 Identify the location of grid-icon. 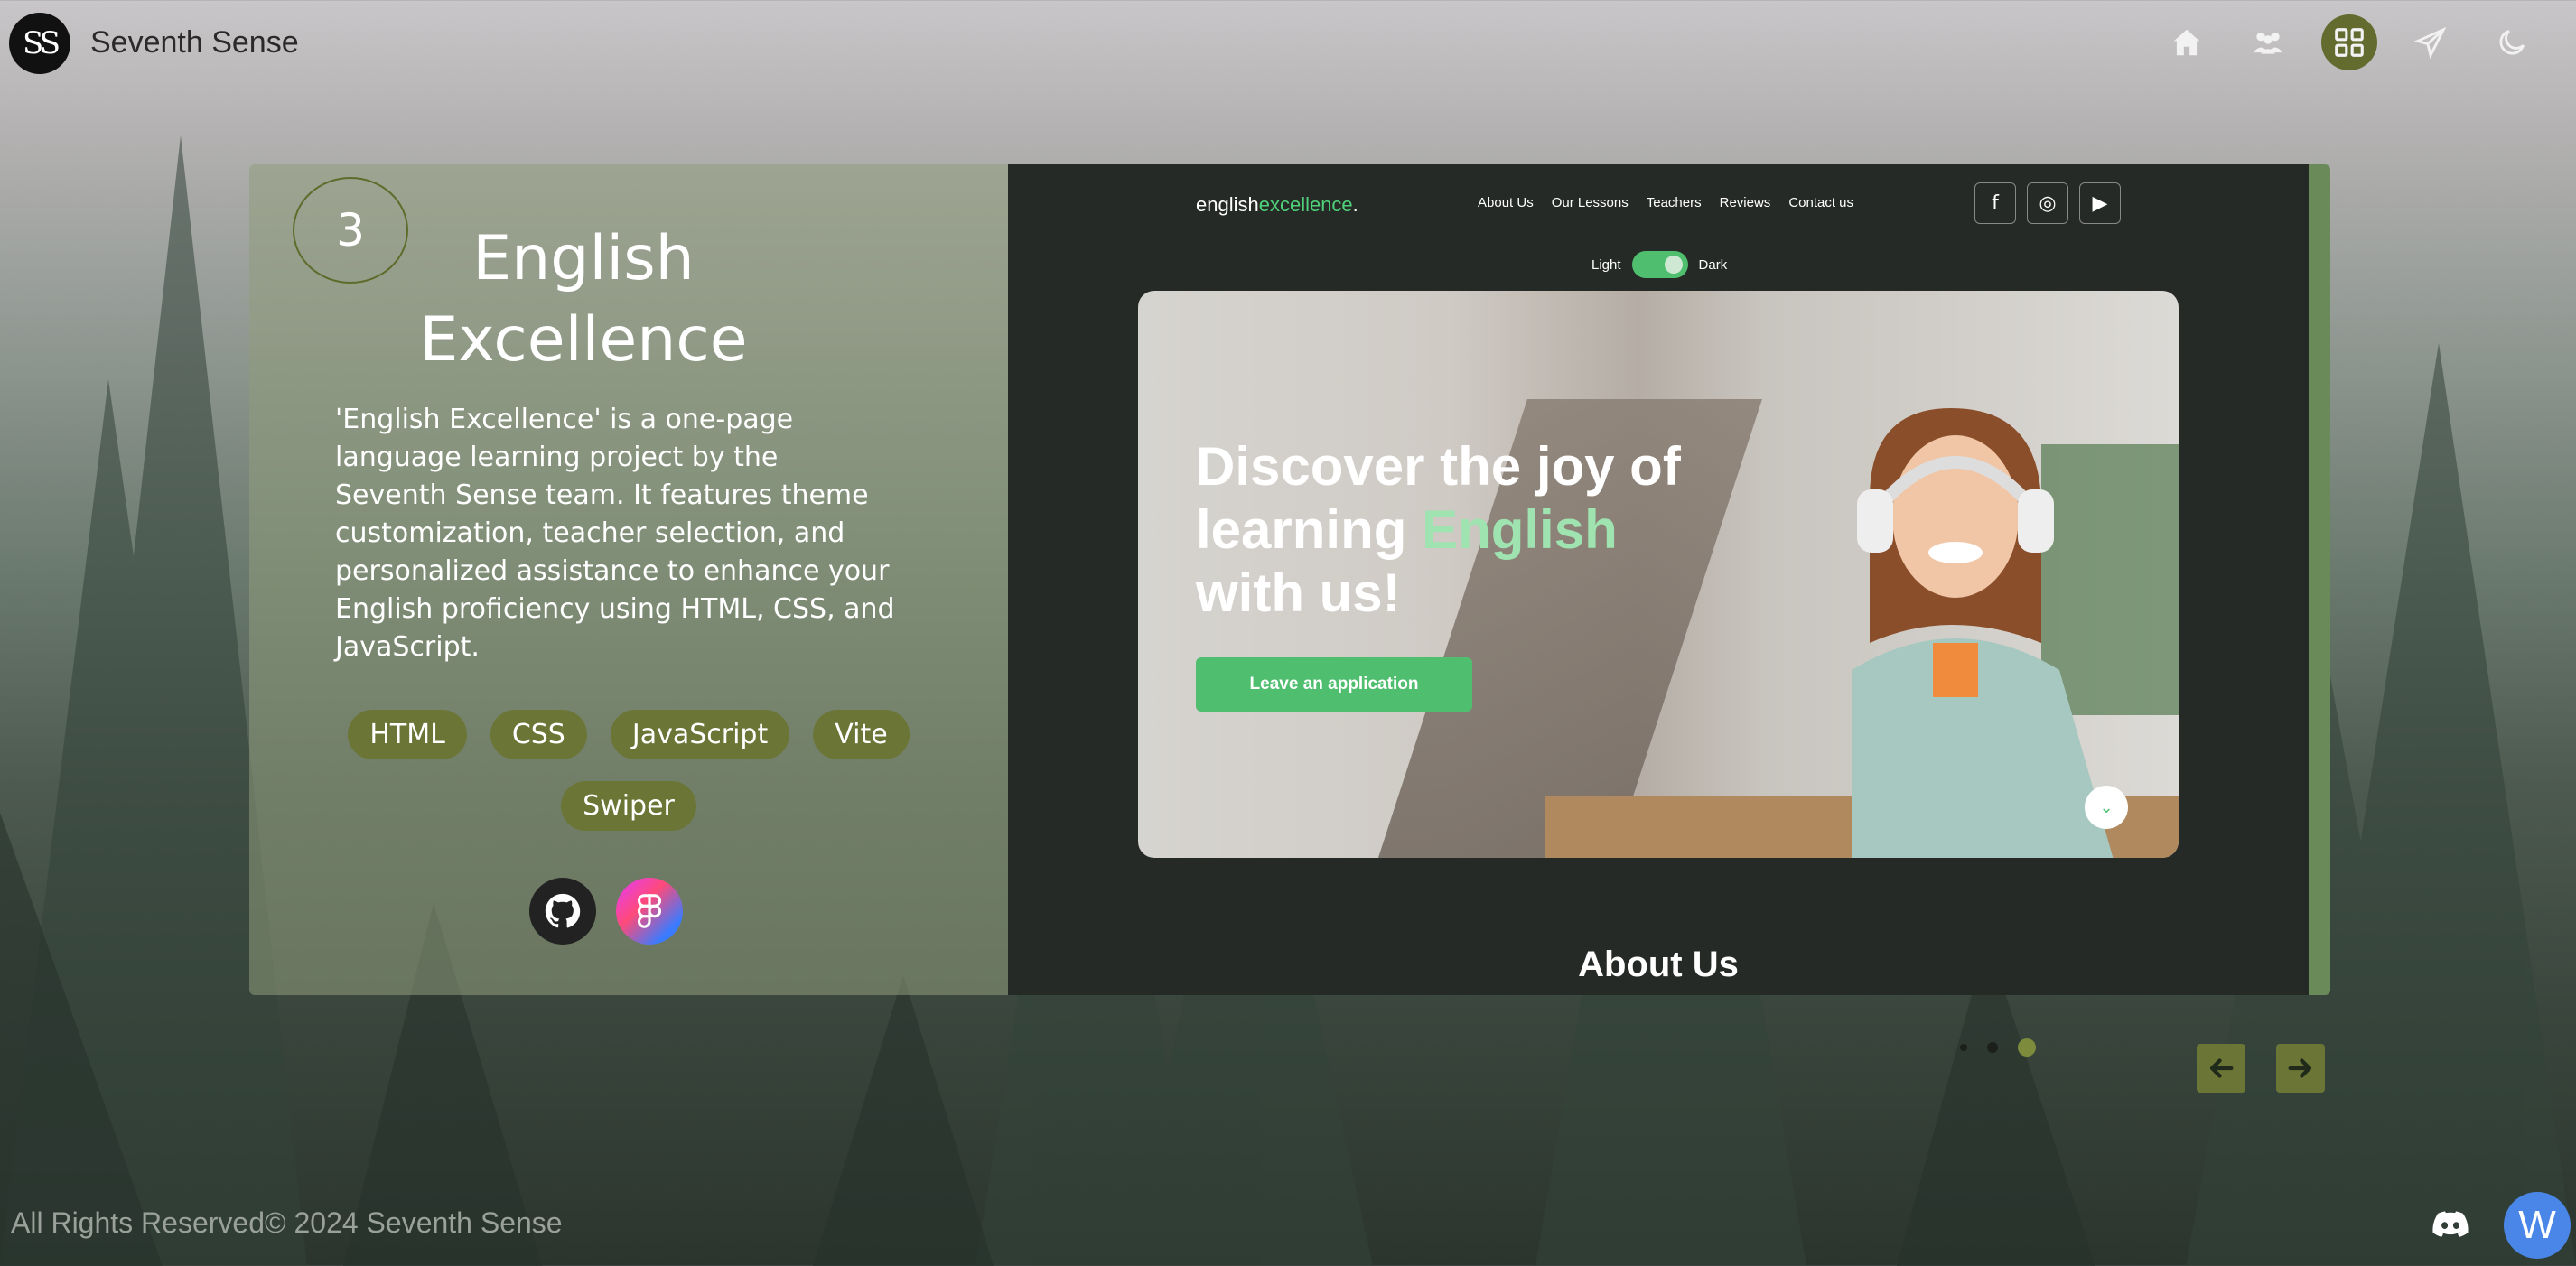
(2349, 42).